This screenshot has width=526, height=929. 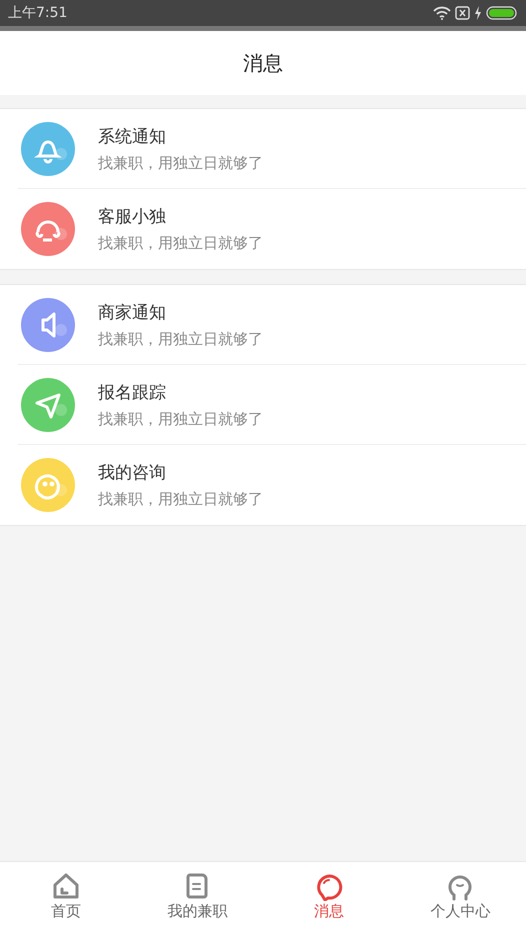 What do you see at coordinates (442, 13) in the screenshot?
I see `wifi-icon` at bounding box center [442, 13].